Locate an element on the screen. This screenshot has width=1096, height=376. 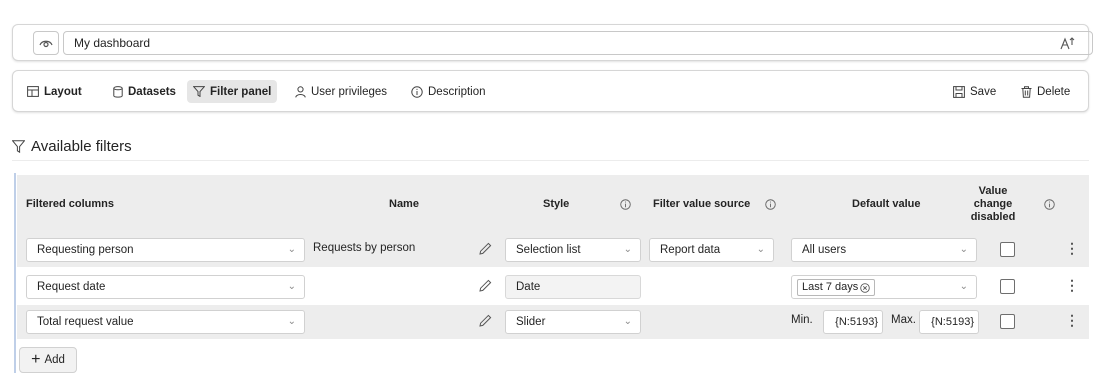
tab-filter-panel-label: Filter panel is located at coordinates (241, 91).